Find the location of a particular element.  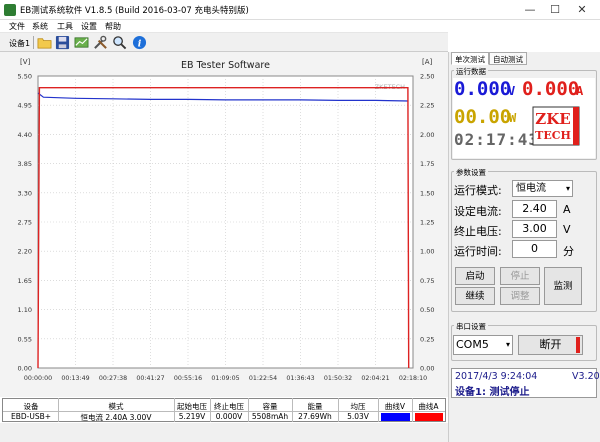

com-port-select: COM5 ▾ is located at coordinates (483, 345).